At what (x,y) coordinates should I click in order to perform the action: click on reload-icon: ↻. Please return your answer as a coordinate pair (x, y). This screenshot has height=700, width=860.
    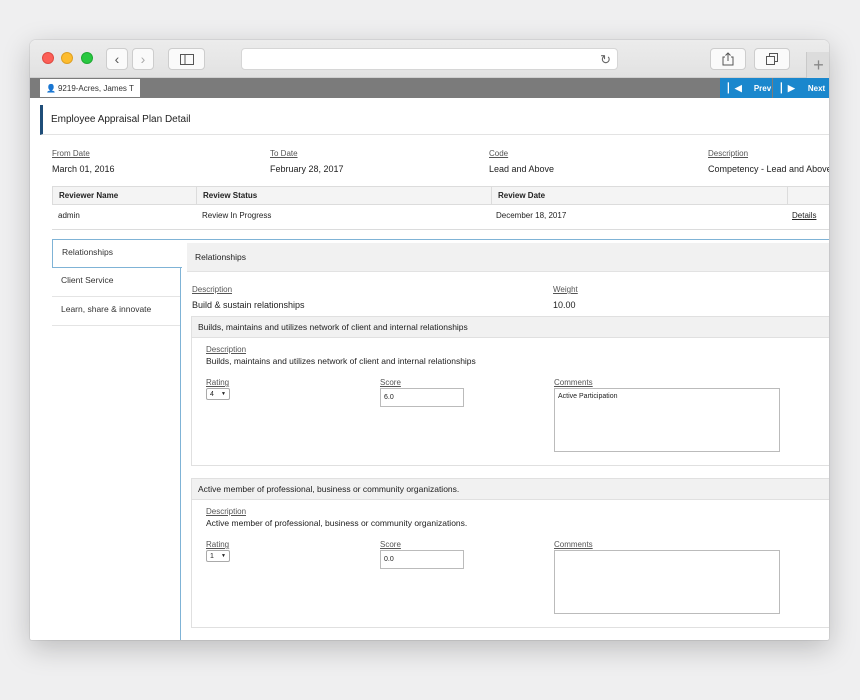
    Looking at the image, I should click on (605, 60).